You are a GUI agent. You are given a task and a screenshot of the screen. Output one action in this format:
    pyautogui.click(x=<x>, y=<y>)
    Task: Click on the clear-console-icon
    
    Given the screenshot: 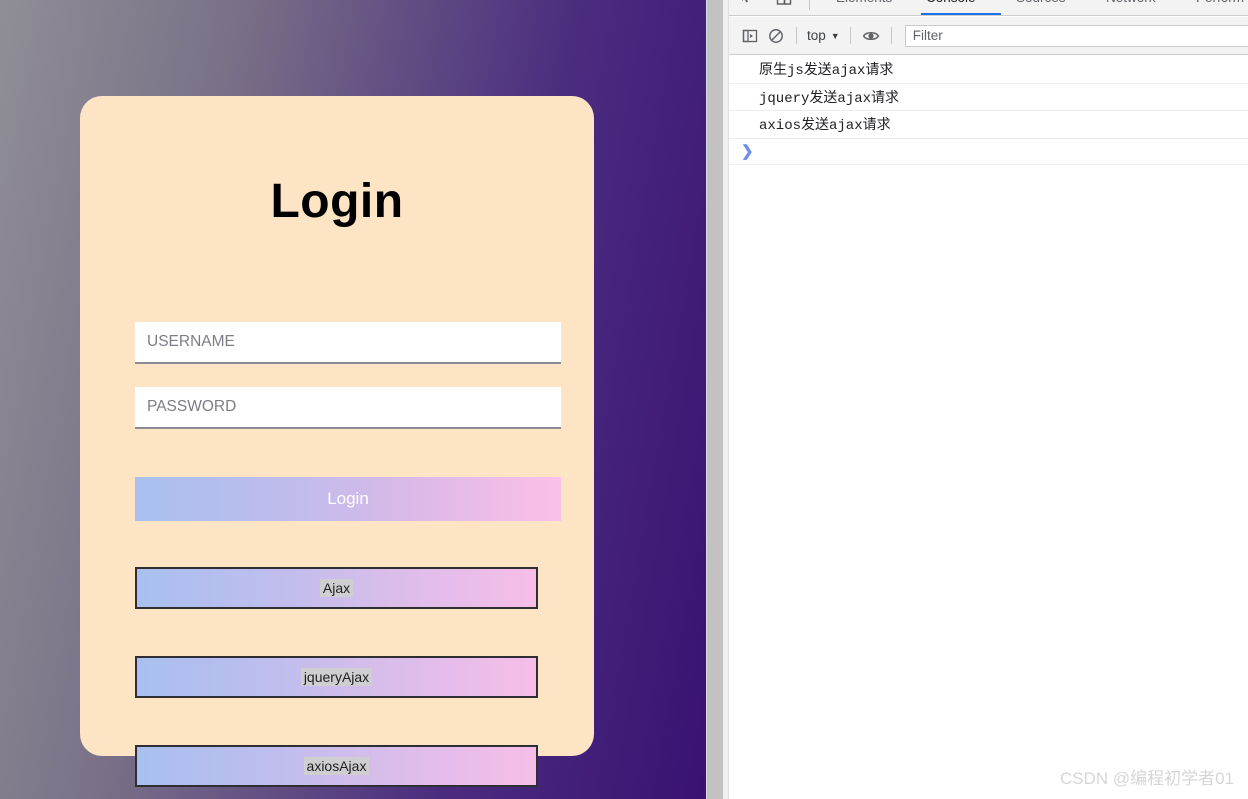 What is the action you would take?
    pyautogui.click(x=776, y=36)
    